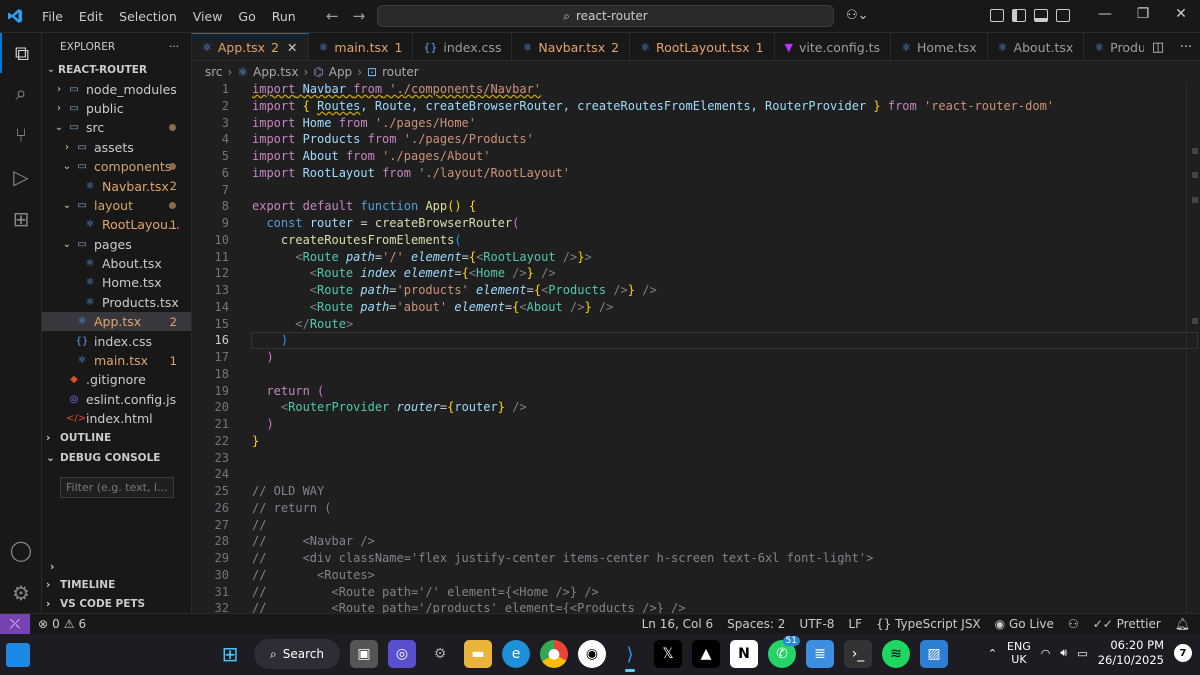 Image resolution: width=1200 pixels, height=675 pixels. Describe the element at coordinates (1193, 347) in the screenshot. I see `editor-scrollbar` at that location.